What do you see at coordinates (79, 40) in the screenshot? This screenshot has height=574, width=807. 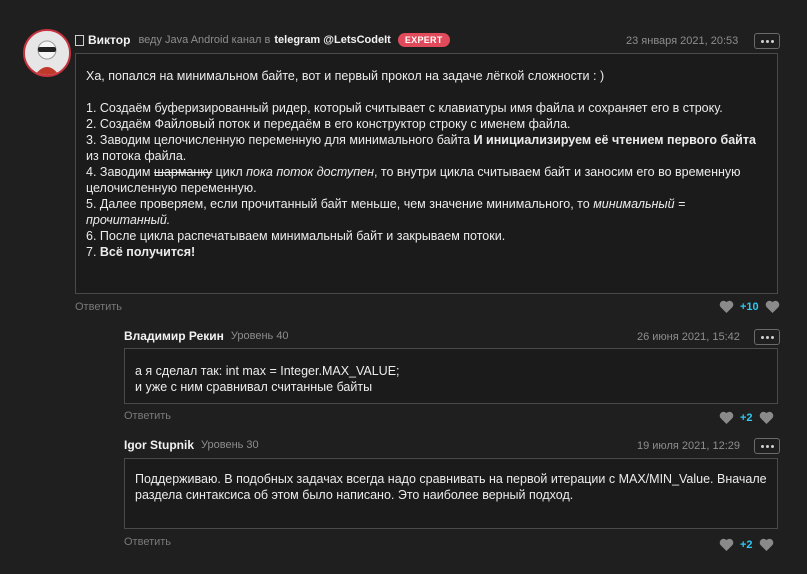 I see `document-icon` at bounding box center [79, 40].